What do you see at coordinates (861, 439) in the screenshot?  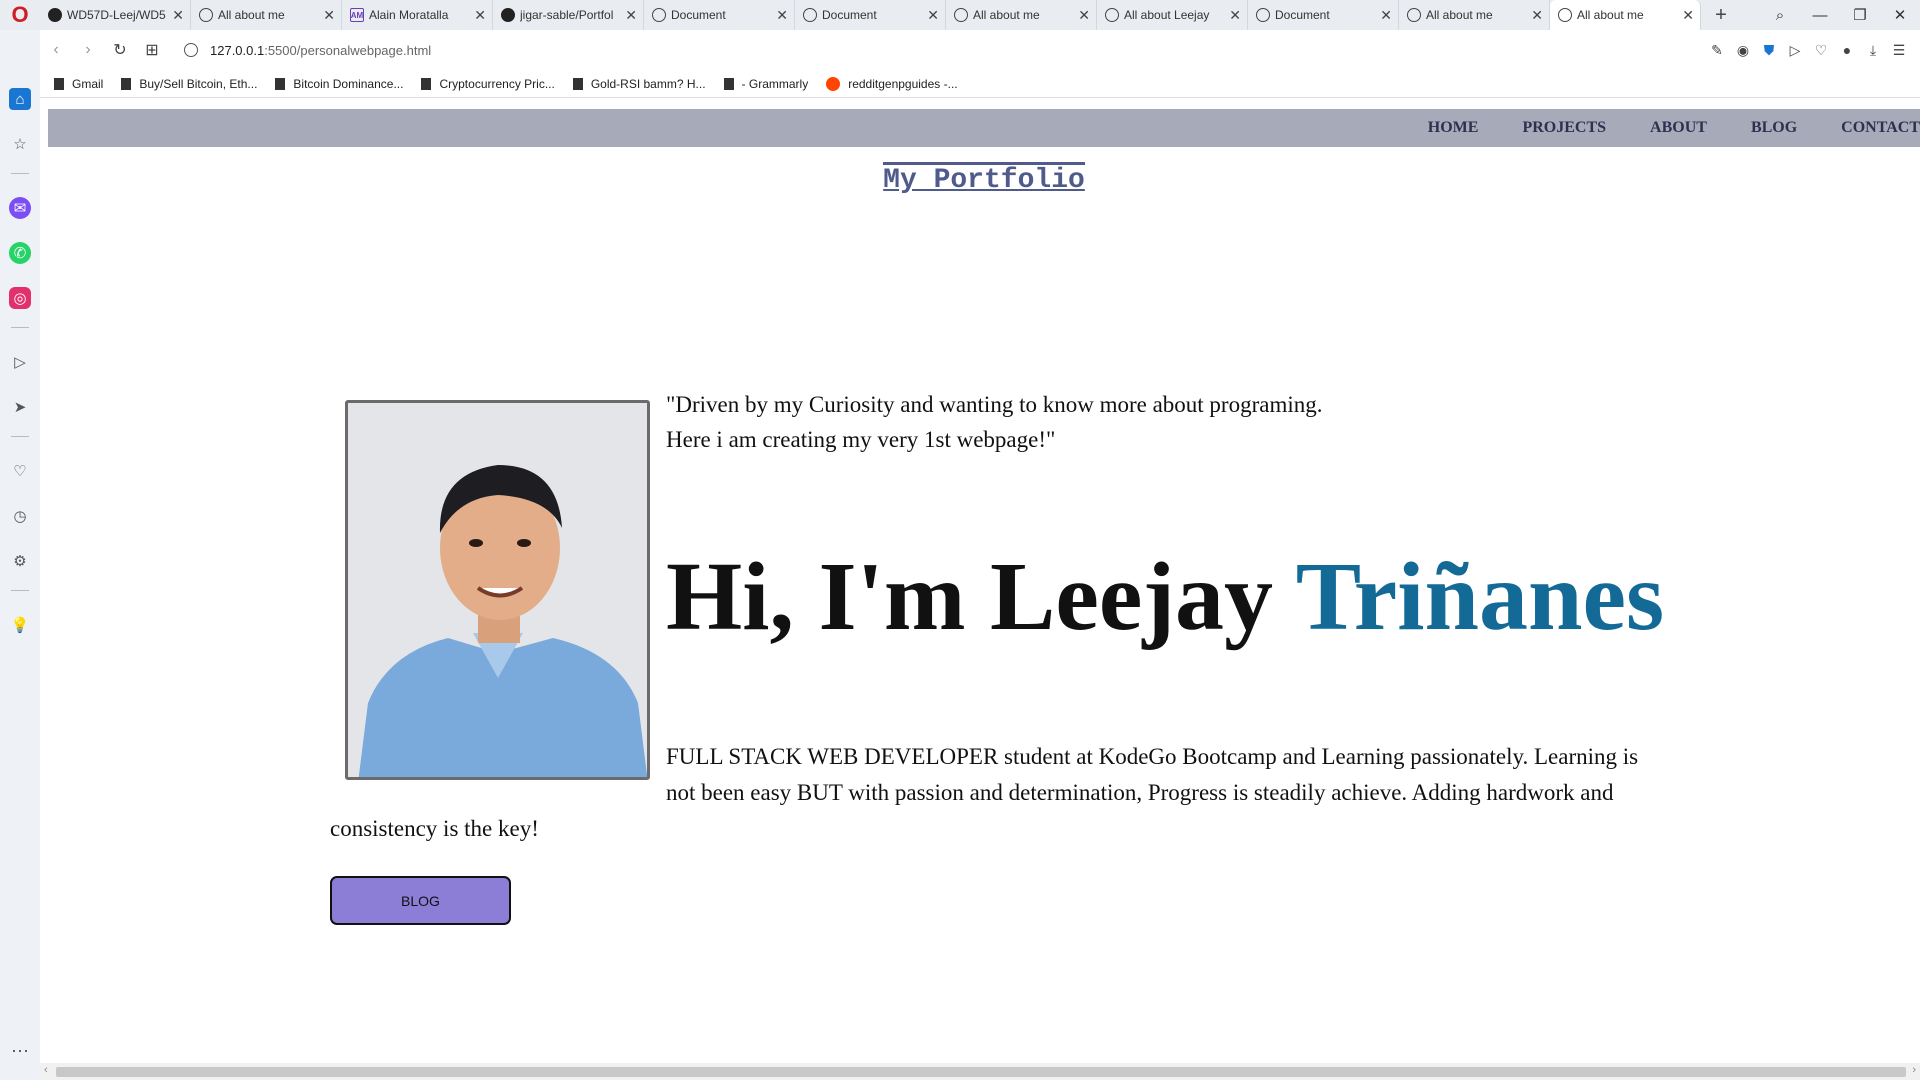 I see `quote-line-2: Here i am creating my very 1st webpage!"` at bounding box center [861, 439].